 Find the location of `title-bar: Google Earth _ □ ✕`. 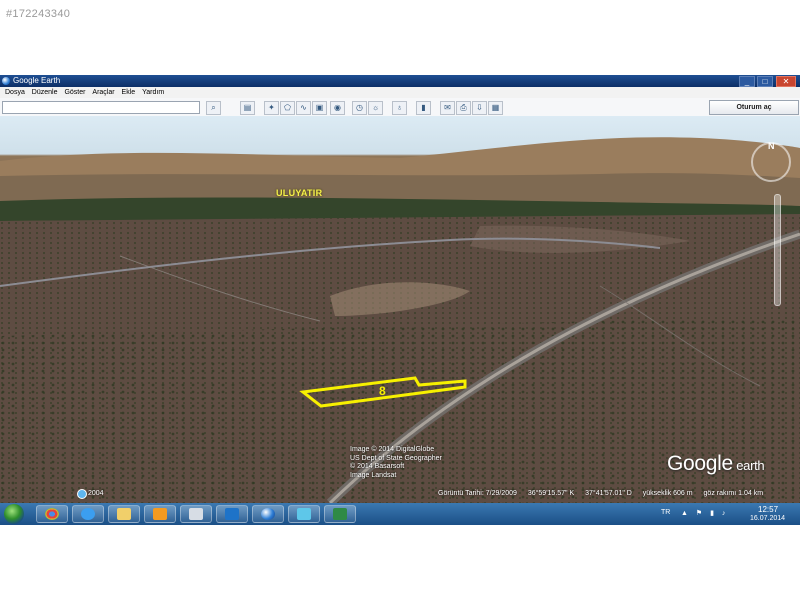

title-bar: Google Earth _ □ ✕ is located at coordinates (400, 81).